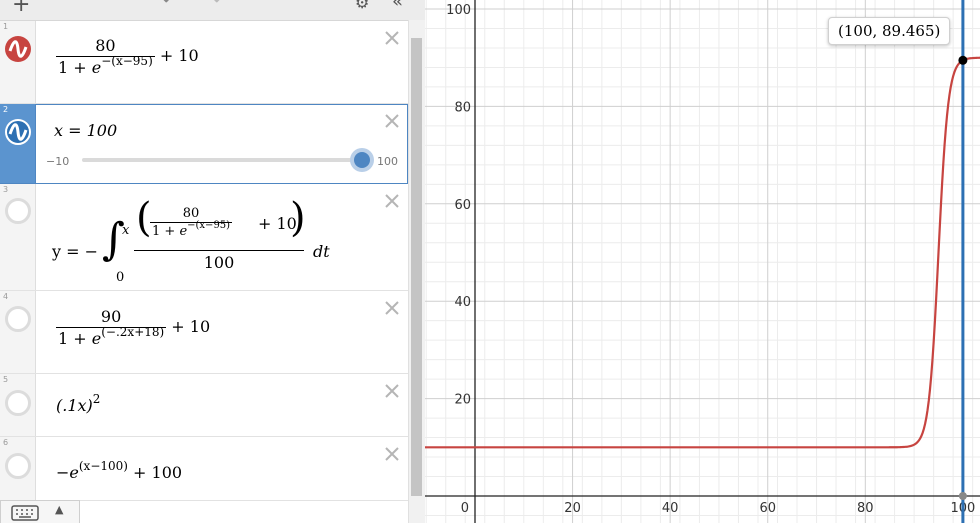 The height and width of the screenshot is (523, 980). Describe the element at coordinates (6, 26) in the screenshot. I see `expression-number: 1` at that location.